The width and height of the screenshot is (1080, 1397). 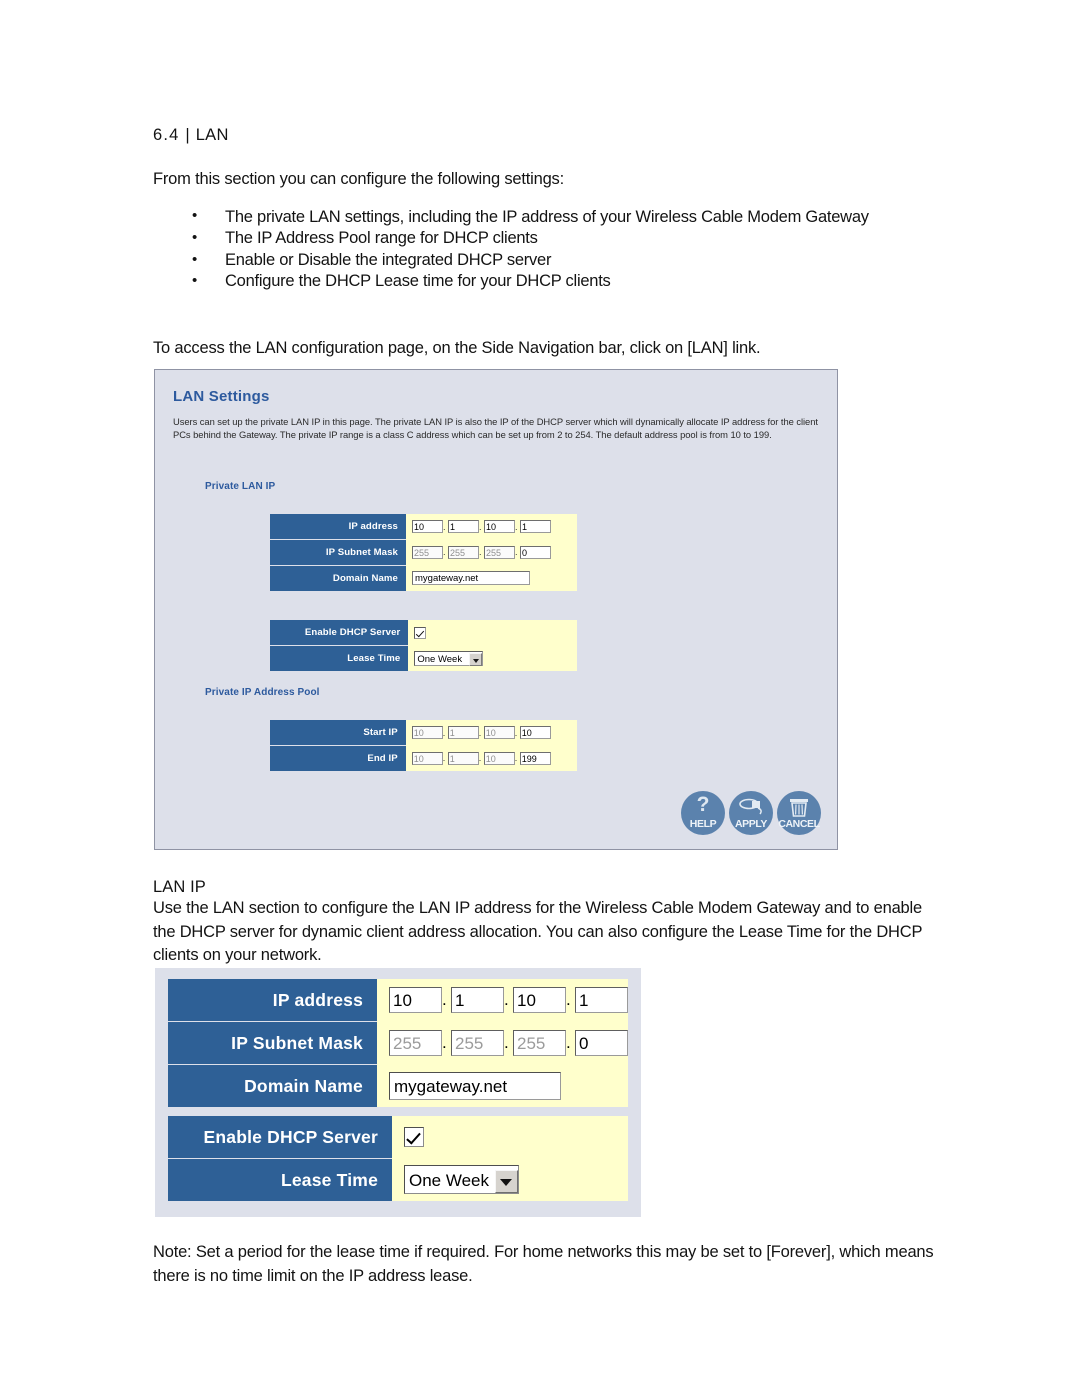 What do you see at coordinates (751, 824) in the screenshot?
I see `apply-button-label: APPLY` at bounding box center [751, 824].